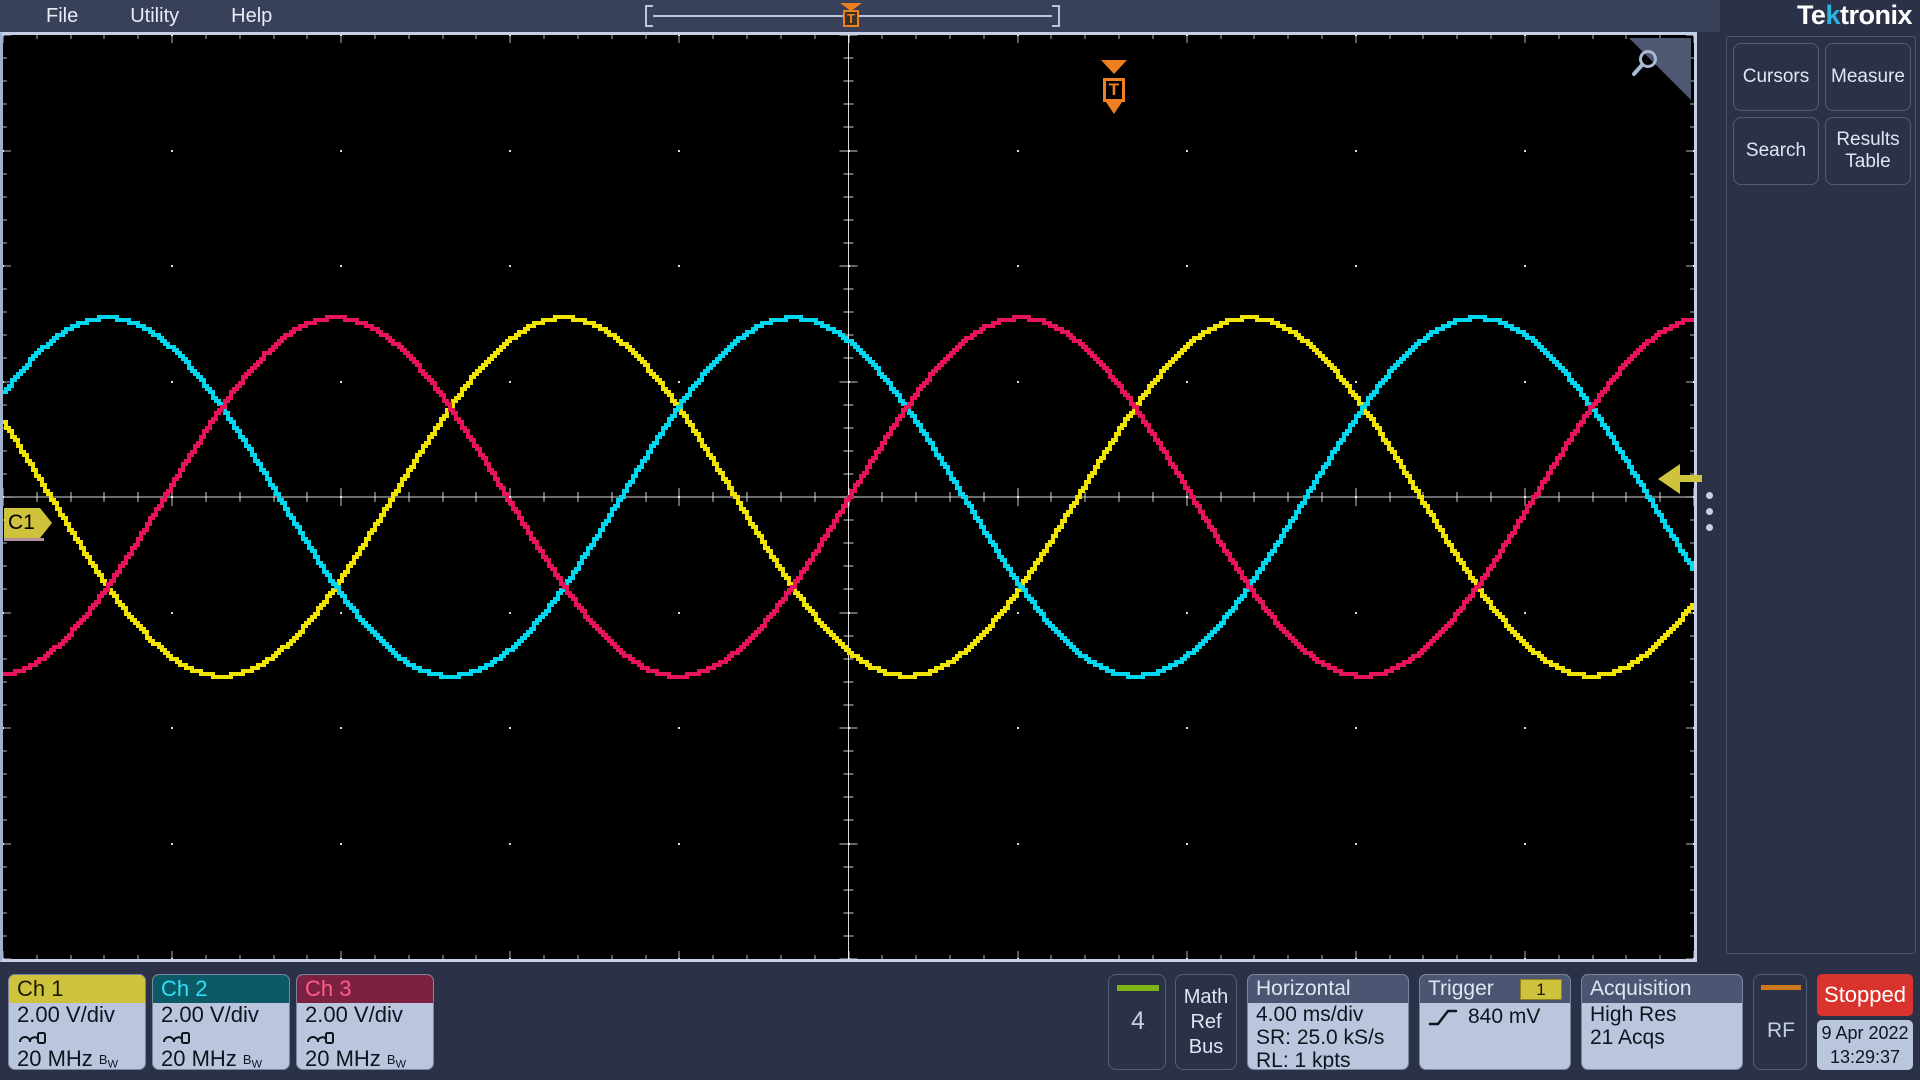 The image size is (1920, 1080). I want to click on trigger-title: Trigger 1, so click(1495, 989).